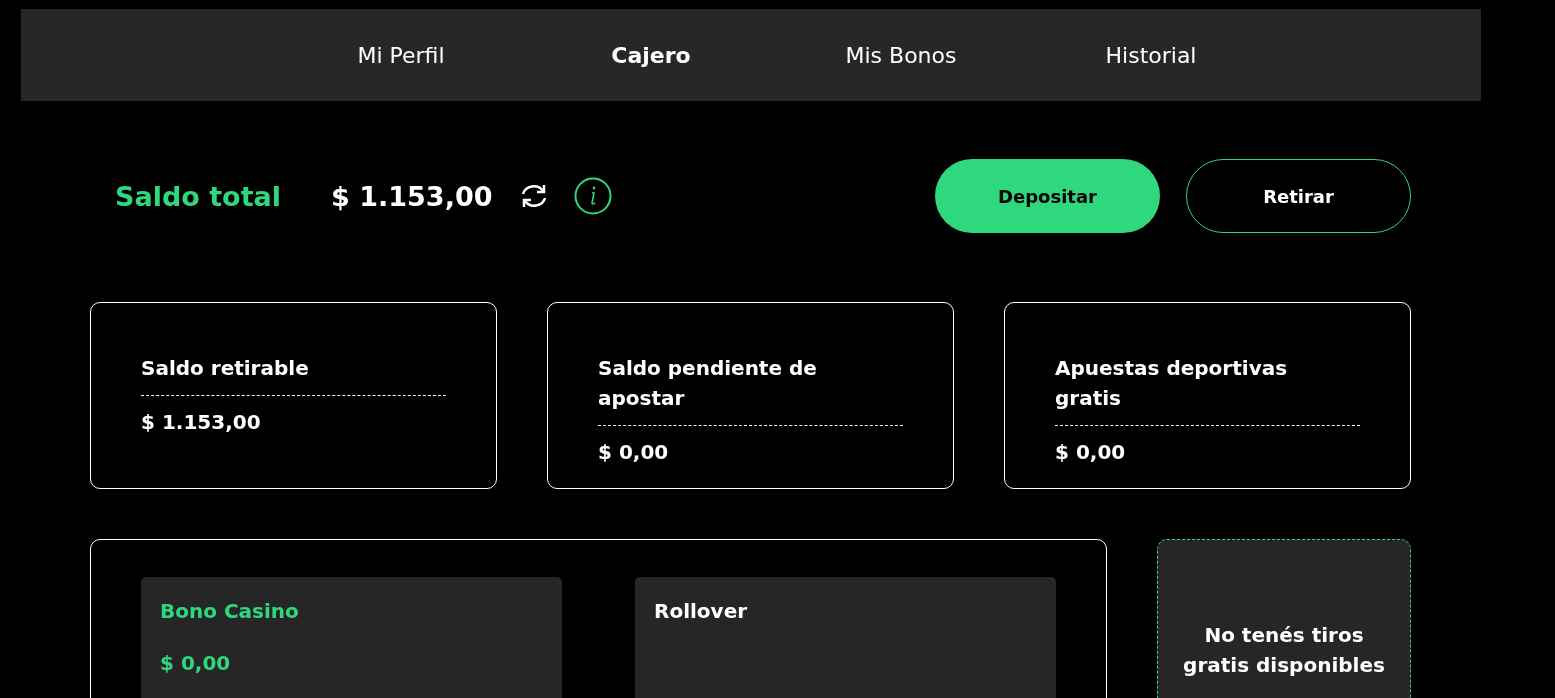 Image resolution: width=1555 pixels, height=698 pixels. I want to click on tile-title: Rollover, so click(701, 611).